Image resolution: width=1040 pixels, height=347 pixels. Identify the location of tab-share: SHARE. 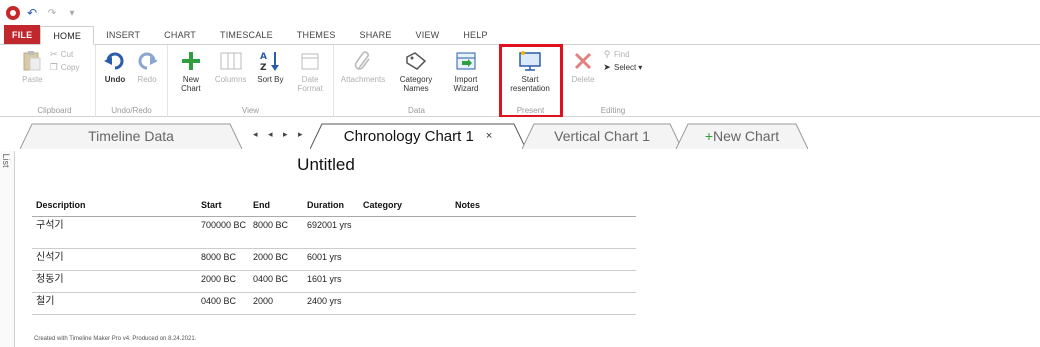
(376, 34).